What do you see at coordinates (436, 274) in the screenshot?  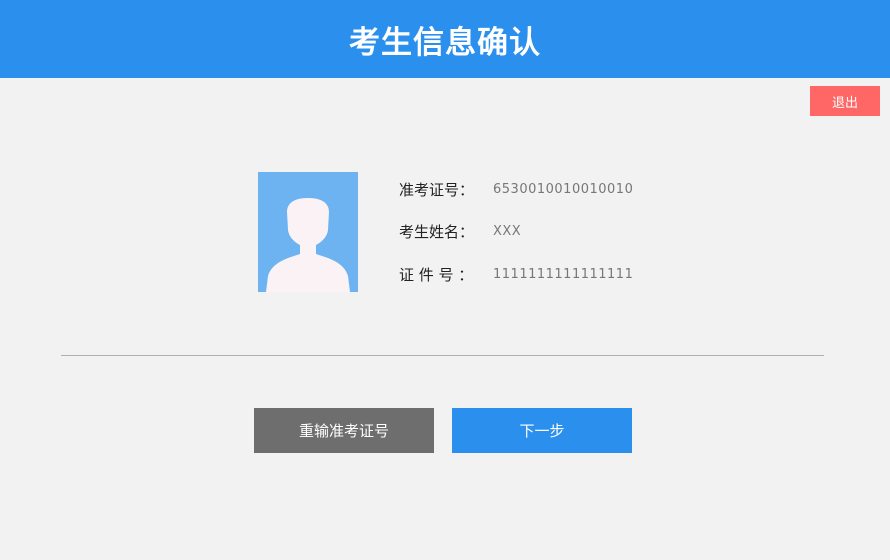 I see `id-number-label: 证 件 号 ：` at bounding box center [436, 274].